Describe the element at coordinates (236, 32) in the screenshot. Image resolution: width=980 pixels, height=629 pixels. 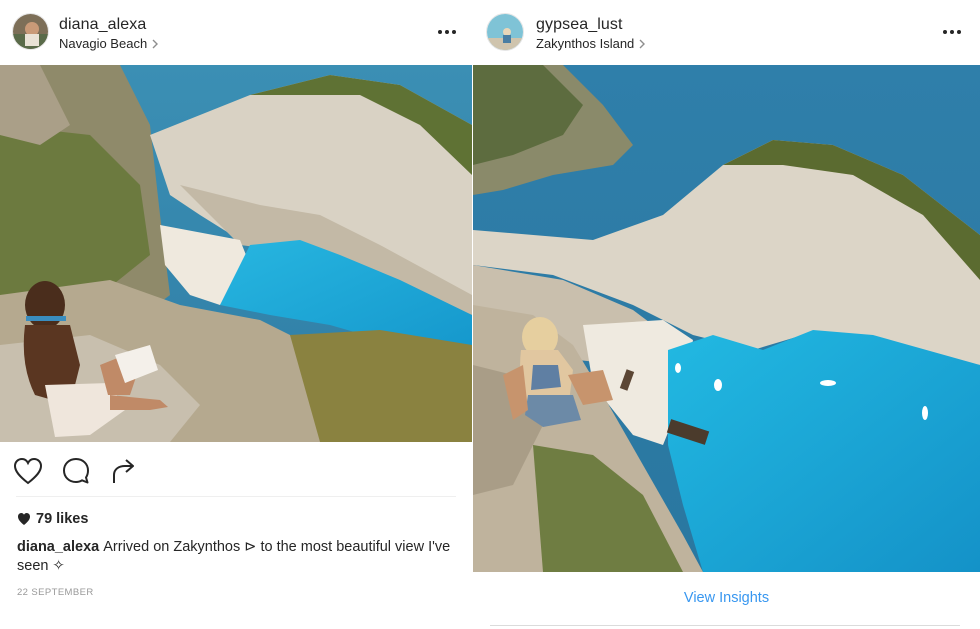
I see `post-header: diana_alexa Navagio Beach` at that location.